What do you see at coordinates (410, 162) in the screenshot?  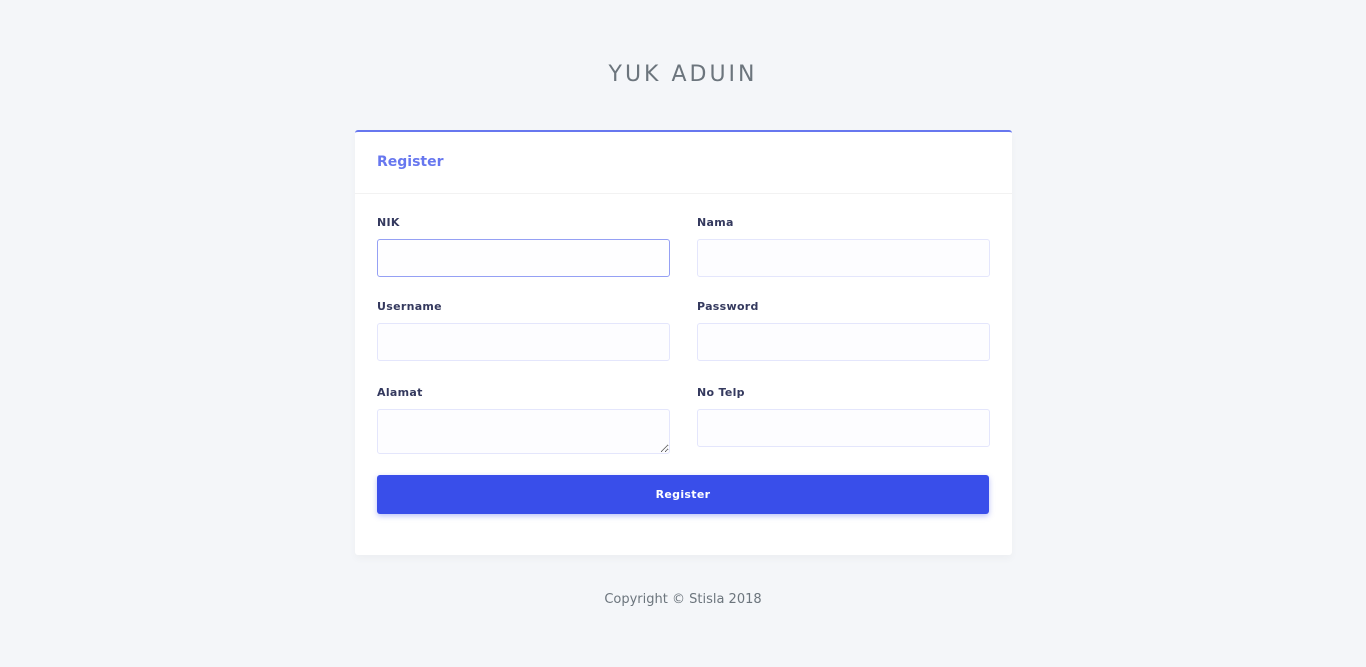 I see `card-title: Register` at bounding box center [410, 162].